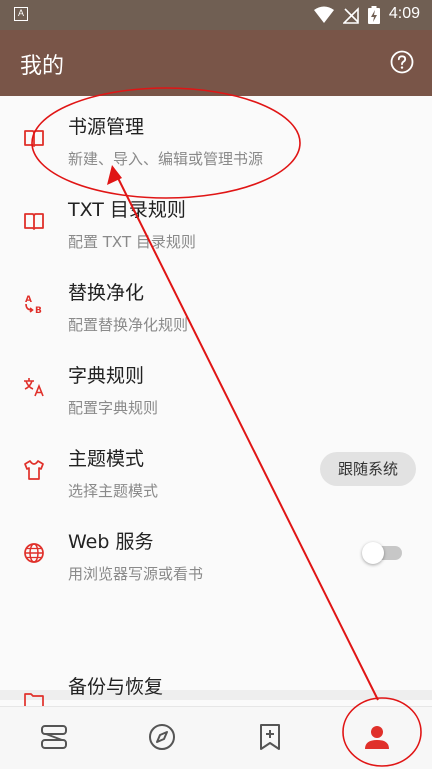 The image size is (432, 769). Describe the element at coordinates (324, 14) in the screenshot. I see `wifi-icon` at that location.